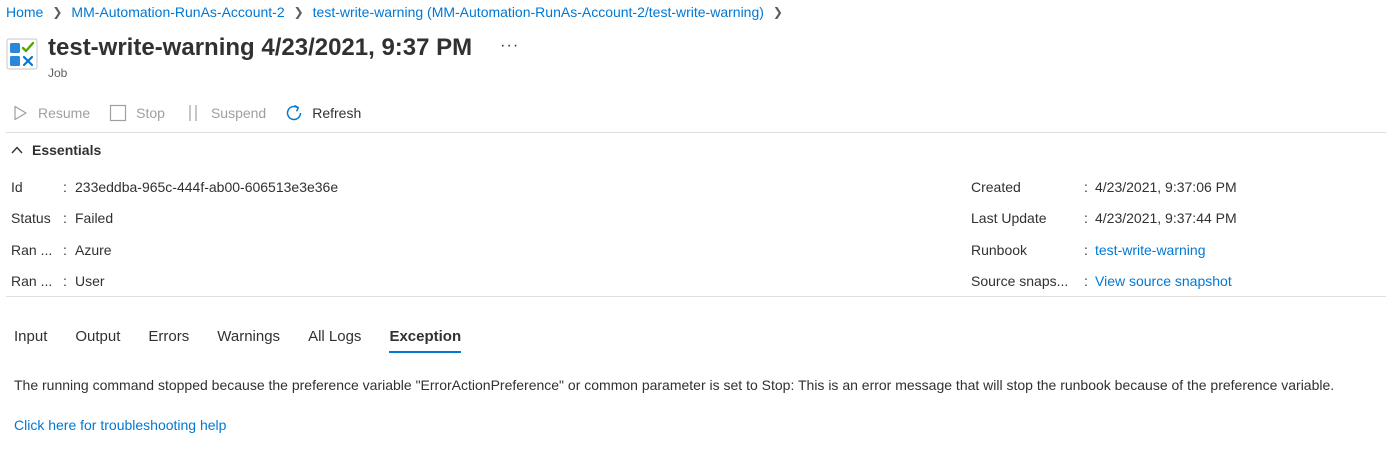 This screenshot has height=452, width=1386. What do you see at coordinates (17, 150) in the screenshot?
I see `chevron-up-icon` at bounding box center [17, 150].